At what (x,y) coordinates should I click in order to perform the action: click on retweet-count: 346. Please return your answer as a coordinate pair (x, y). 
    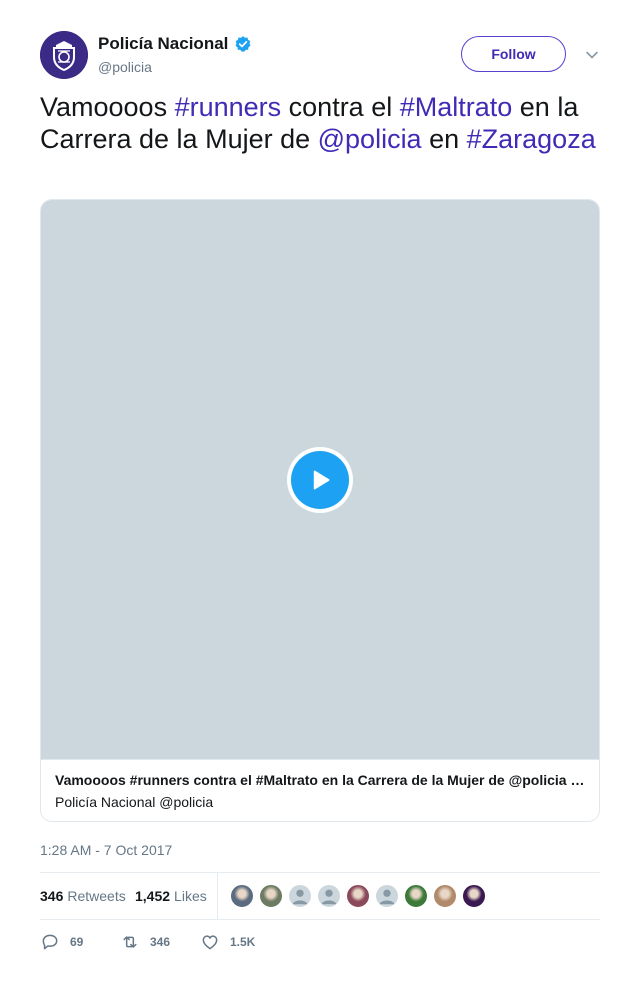
    Looking at the image, I should click on (160, 942).